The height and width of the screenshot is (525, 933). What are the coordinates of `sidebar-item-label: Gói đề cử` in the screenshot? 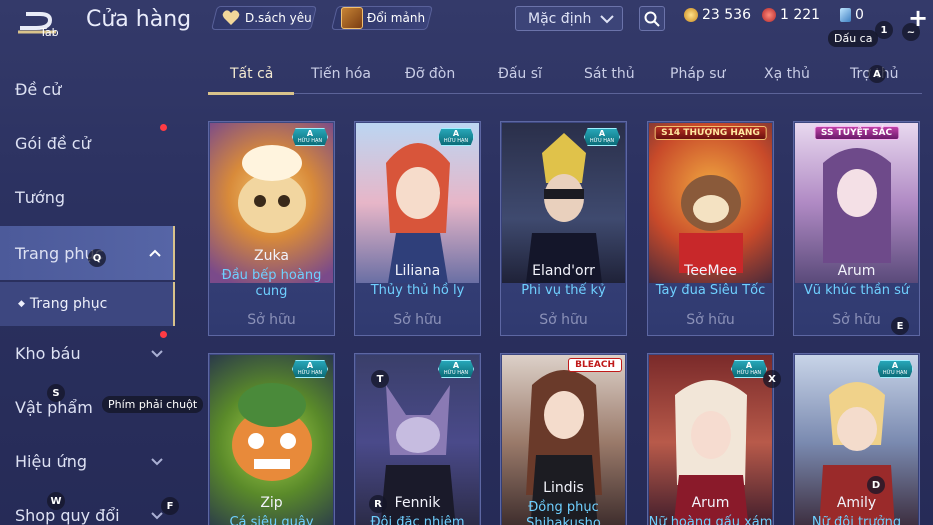 It's located at (53, 143).